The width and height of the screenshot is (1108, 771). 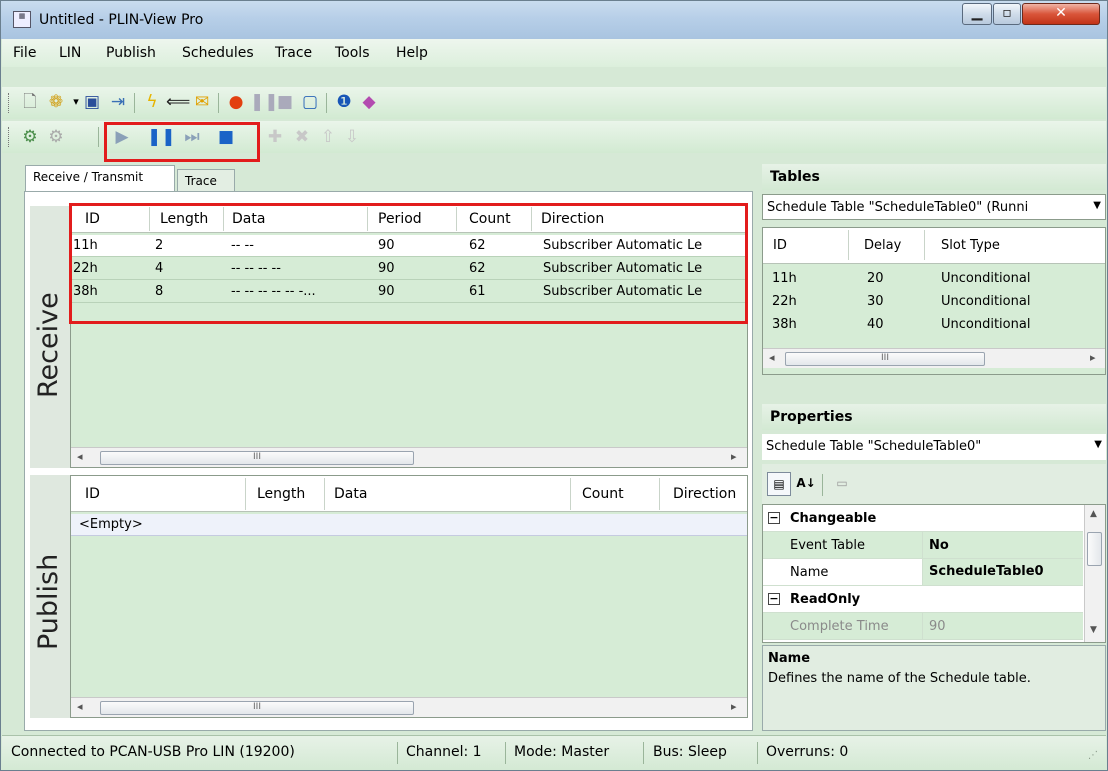 I want to click on delete-icon: ✖, so click(x=302, y=137).